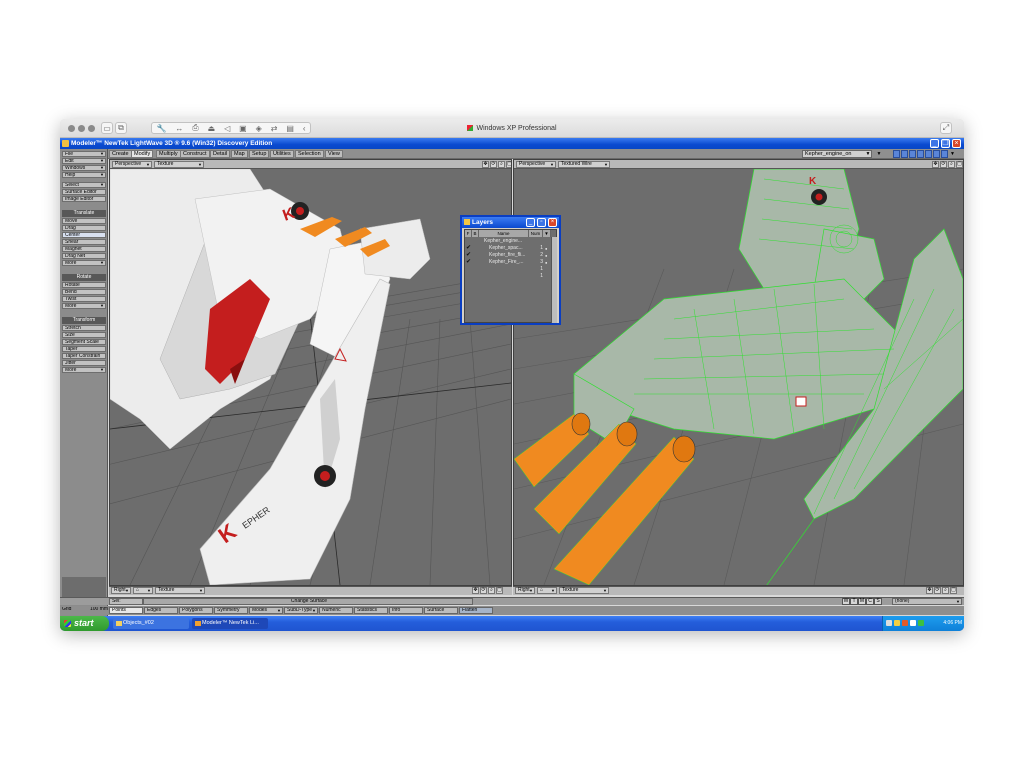 The image size is (1024, 768). What do you see at coordinates (927, 601) in the screenshot?
I see `vmap-select: (none)` at bounding box center [927, 601].